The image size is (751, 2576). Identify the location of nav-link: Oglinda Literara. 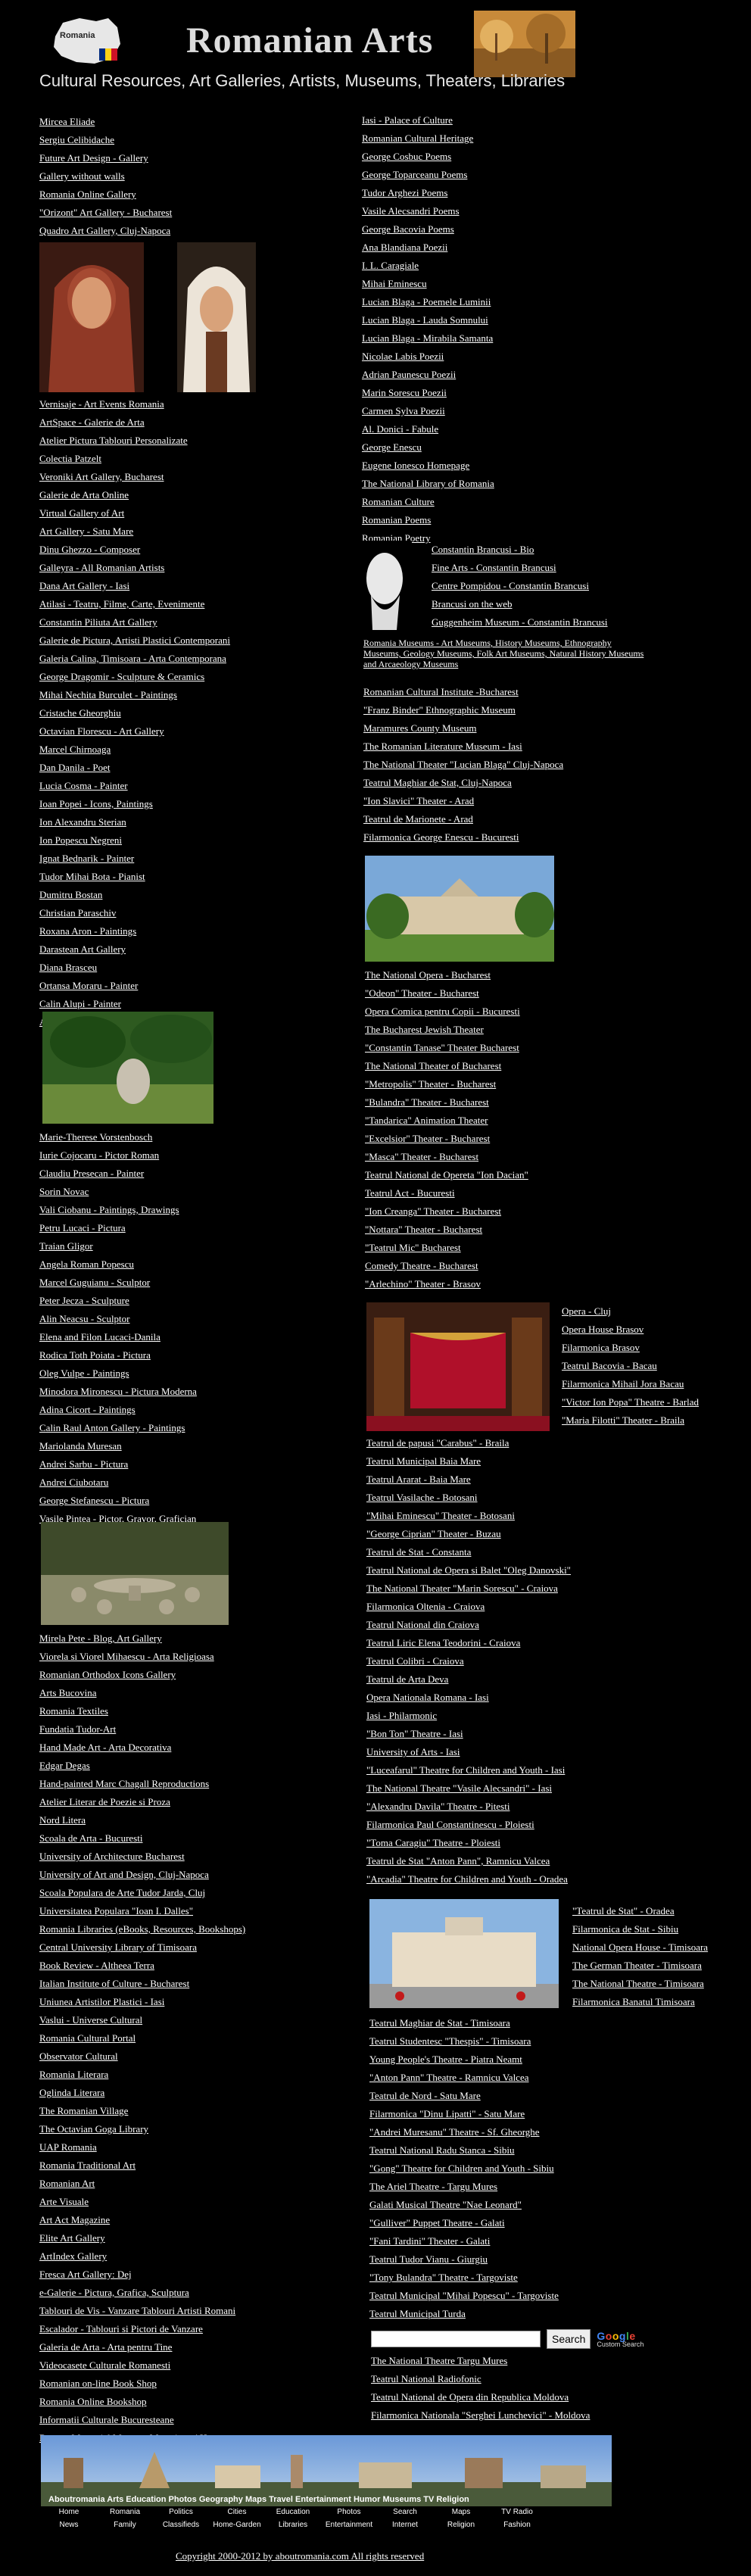
(142, 2093).